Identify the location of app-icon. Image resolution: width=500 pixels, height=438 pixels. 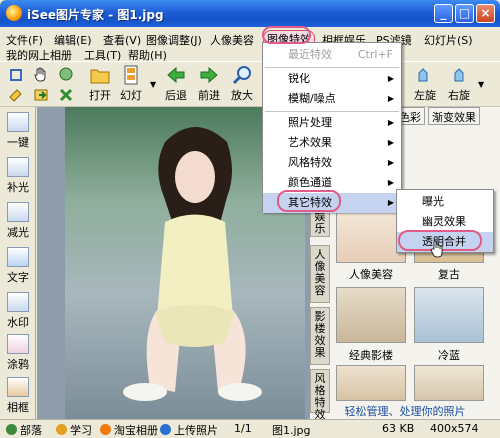
(14, 13).